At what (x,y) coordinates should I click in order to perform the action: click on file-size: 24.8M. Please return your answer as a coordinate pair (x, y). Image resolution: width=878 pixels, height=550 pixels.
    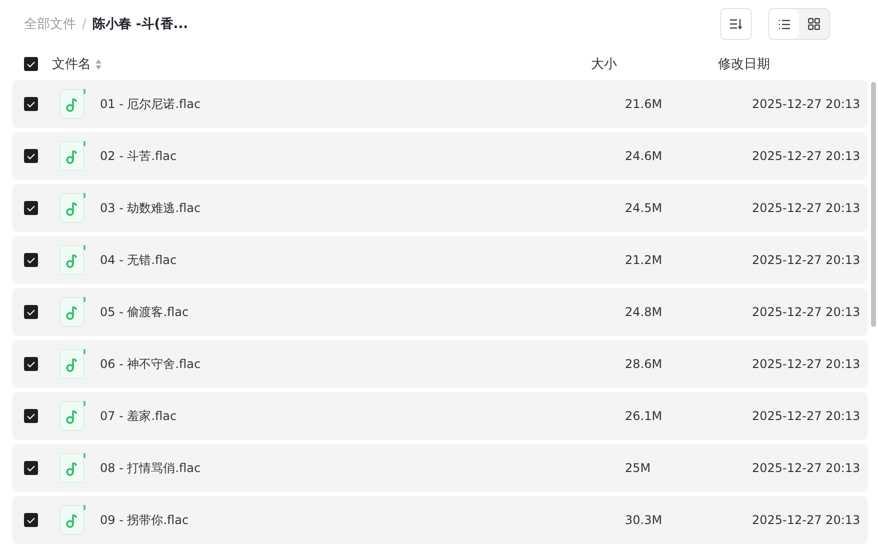
    Looking at the image, I should click on (644, 312).